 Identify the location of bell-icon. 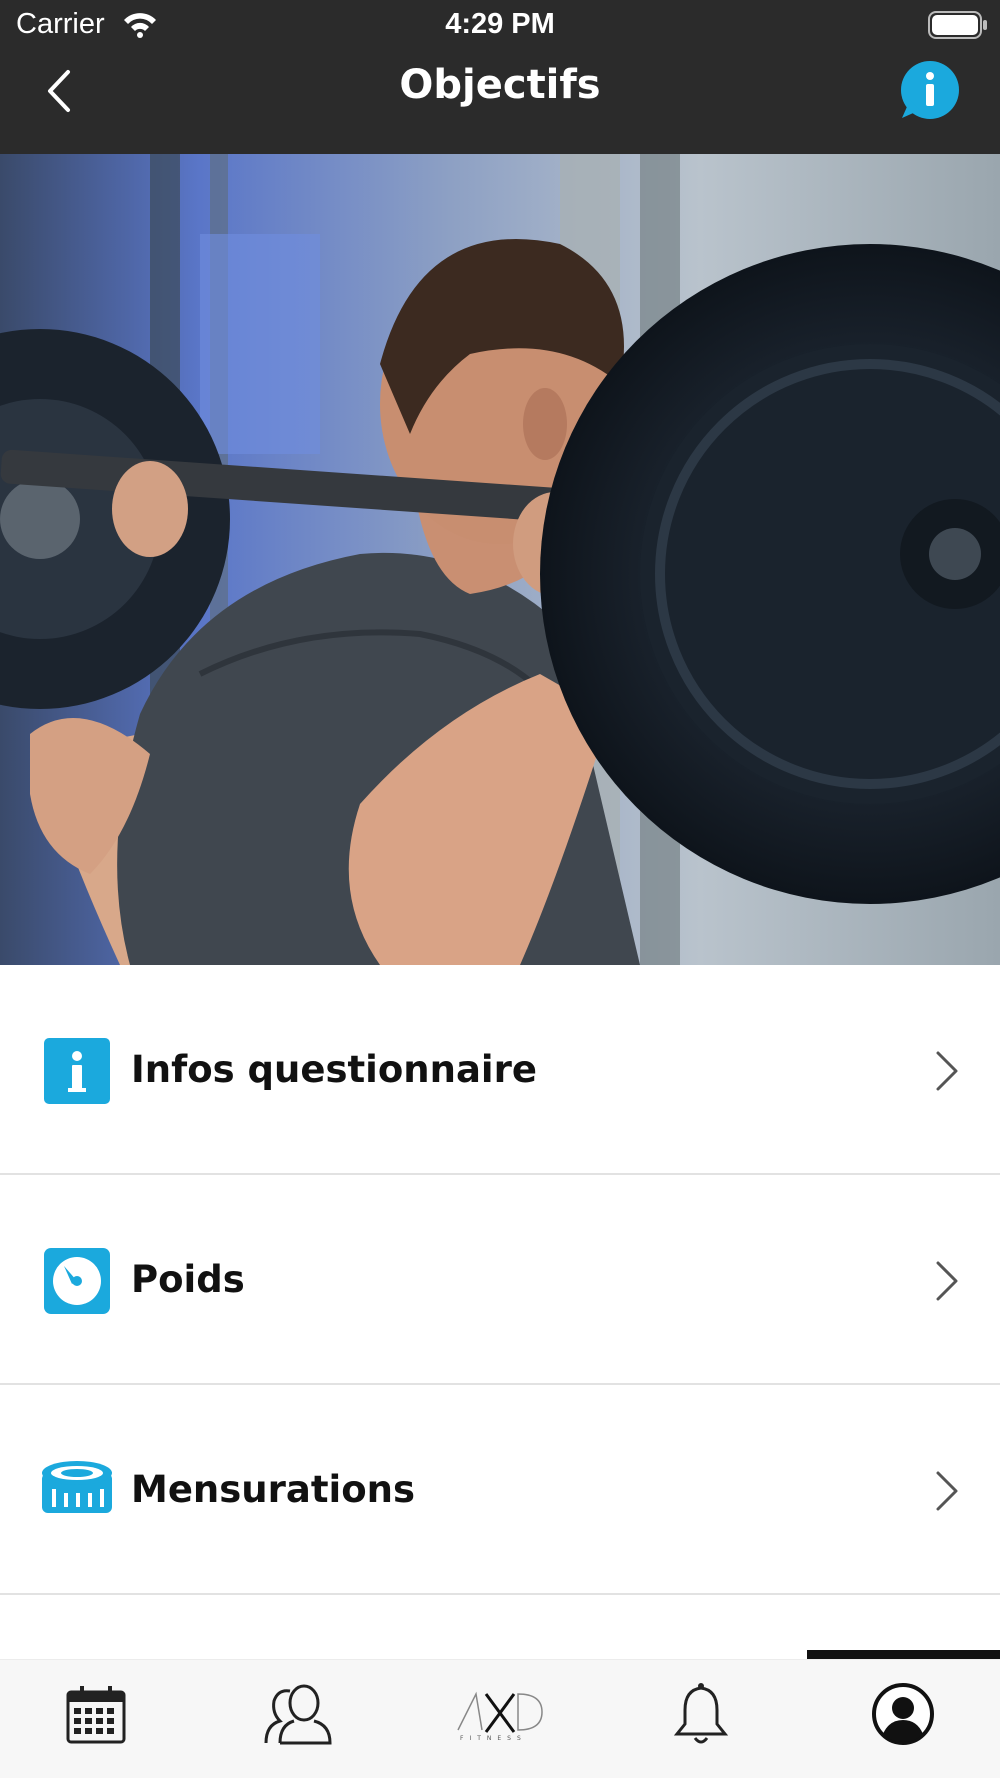
(701, 1713).